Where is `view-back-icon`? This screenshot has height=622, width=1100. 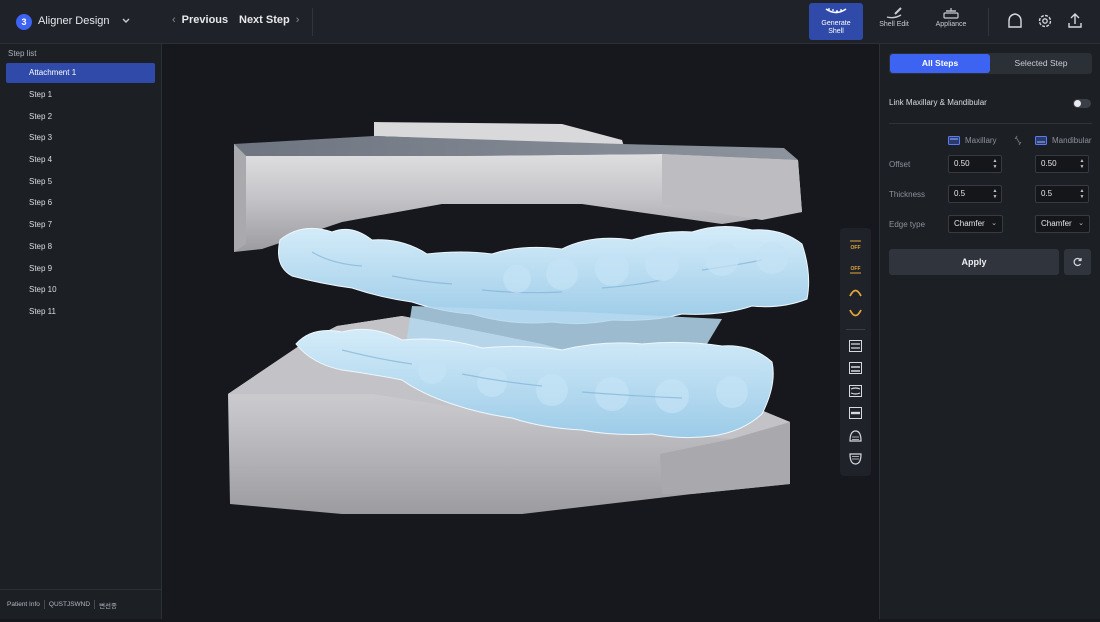
view-back-icon is located at coordinates (855, 368).